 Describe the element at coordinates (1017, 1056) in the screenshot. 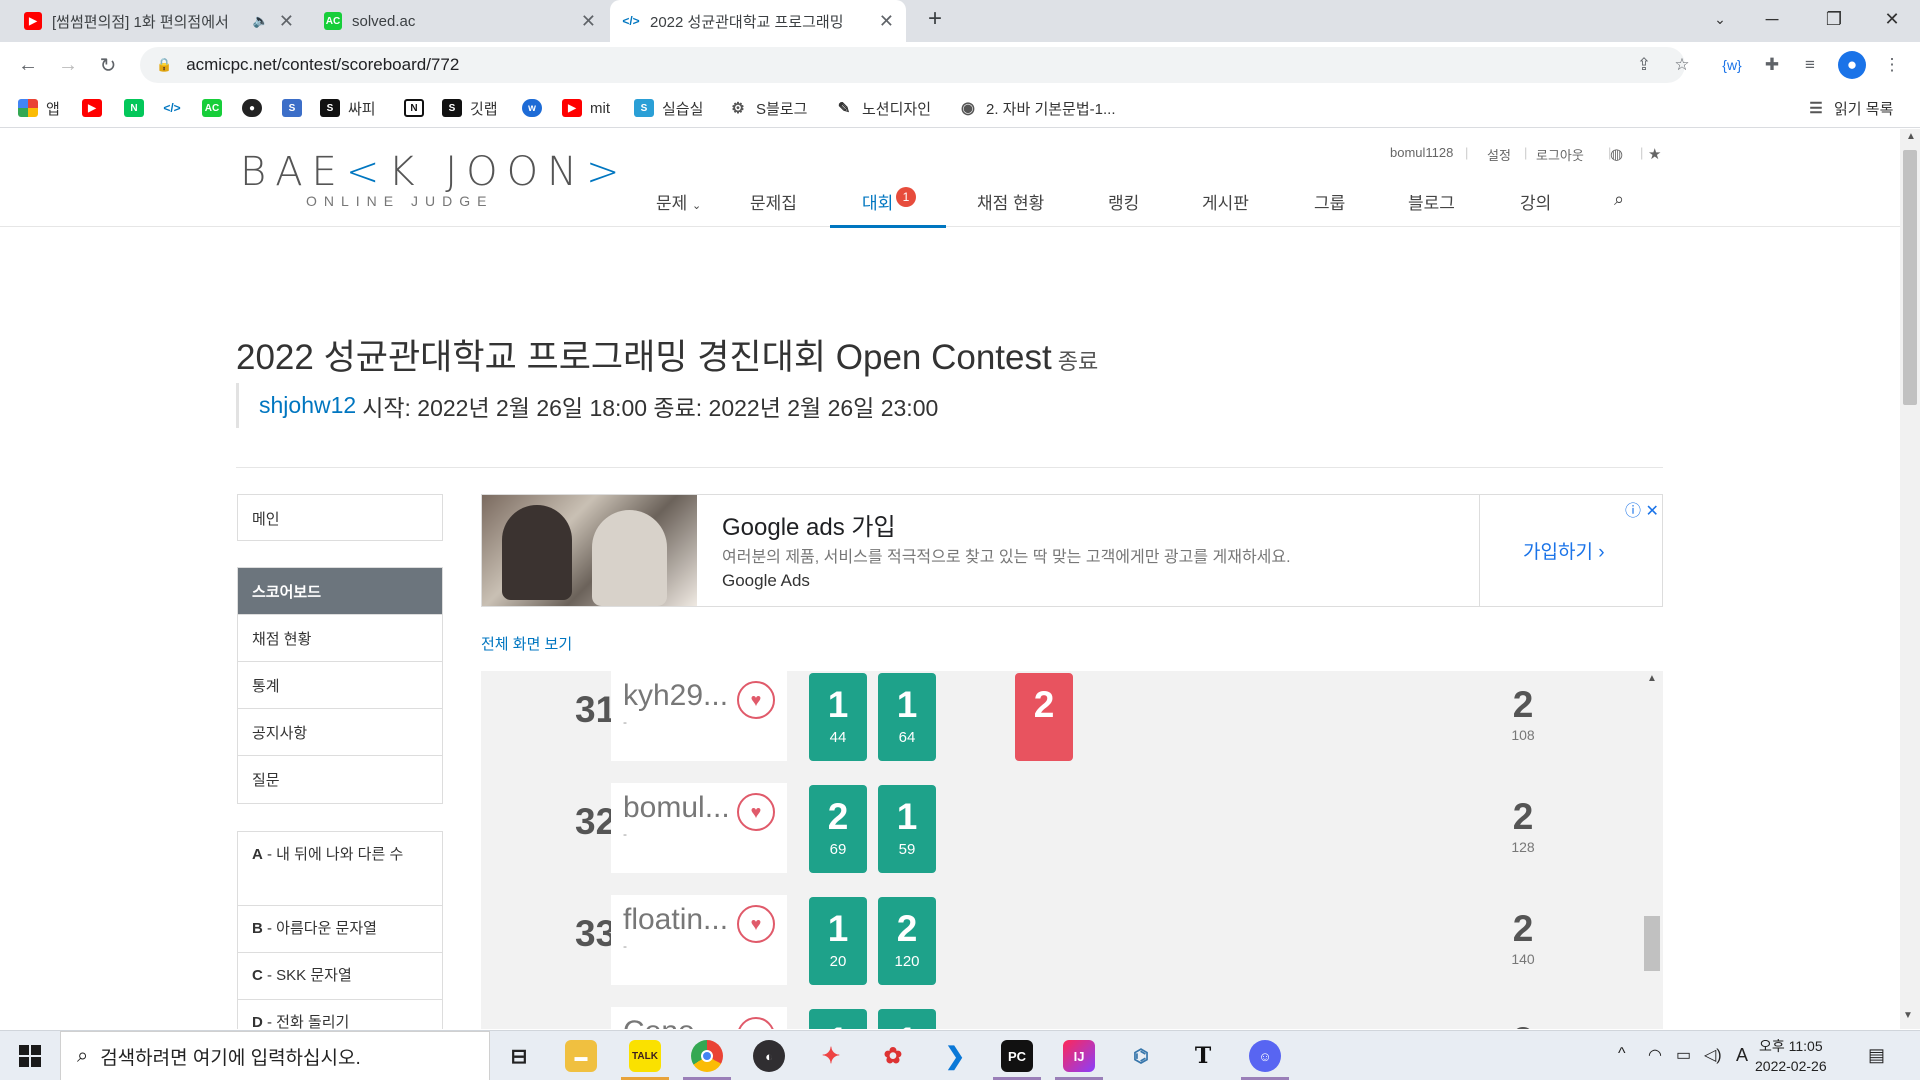

I see `pycharm-icon: PC` at that location.